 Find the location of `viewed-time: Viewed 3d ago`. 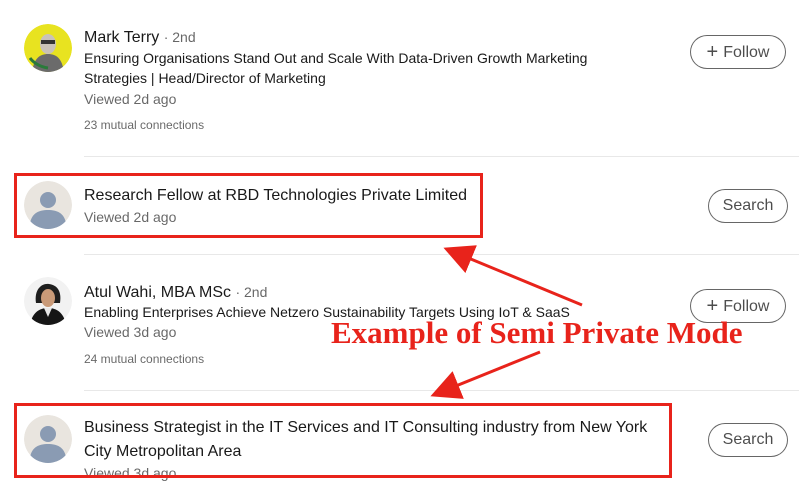

viewed-time: Viewed 3d ago is located at coordinates (130, 332).